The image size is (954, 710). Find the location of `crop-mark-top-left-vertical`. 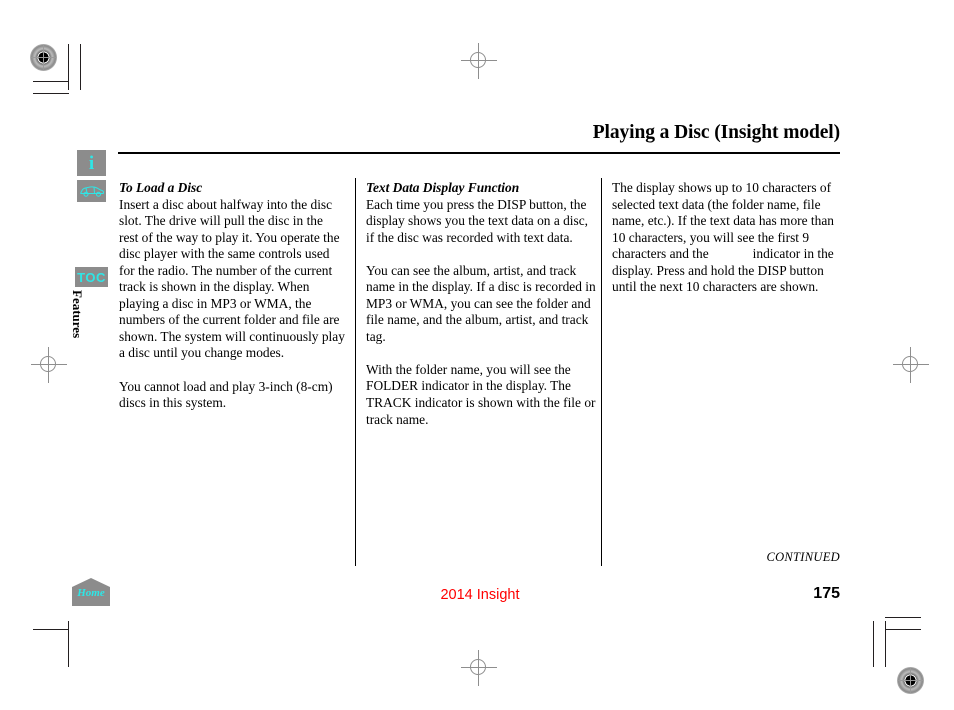

crop-mark-top-left-vertical is located at coordinates (68, 67).